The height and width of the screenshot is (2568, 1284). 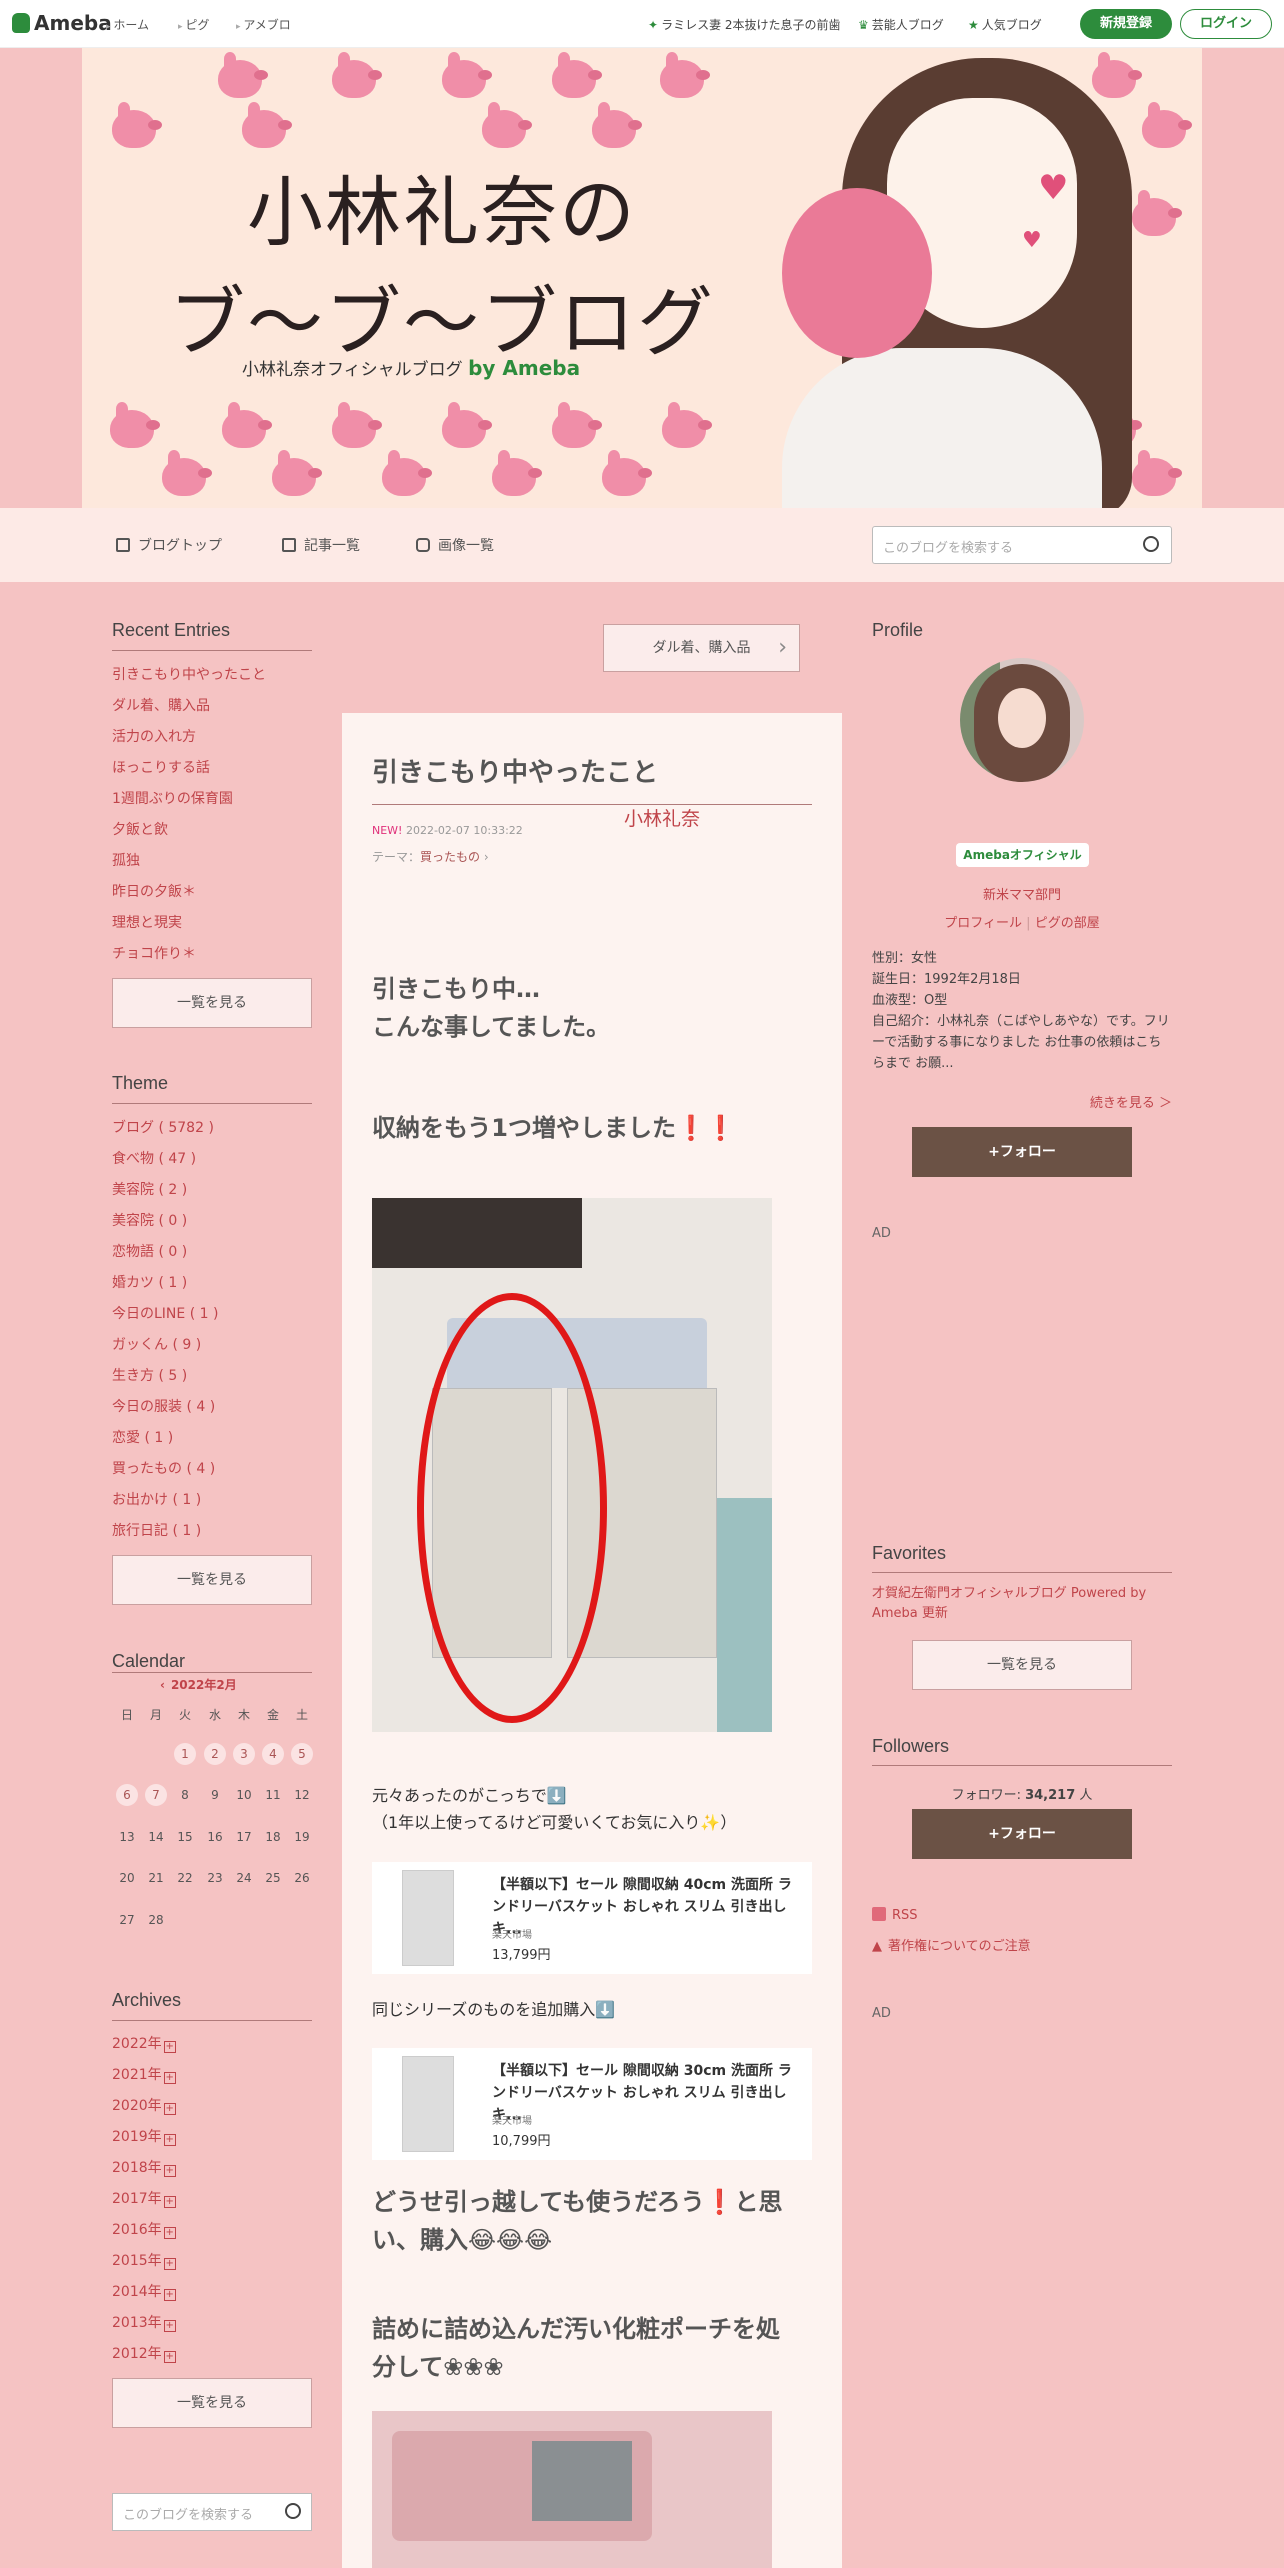 What do you see at coordinates (212, 1003) in the screenshot?
I see `recent-entries-more-button: 一覧を見る` at bounding box center [212, 1003].